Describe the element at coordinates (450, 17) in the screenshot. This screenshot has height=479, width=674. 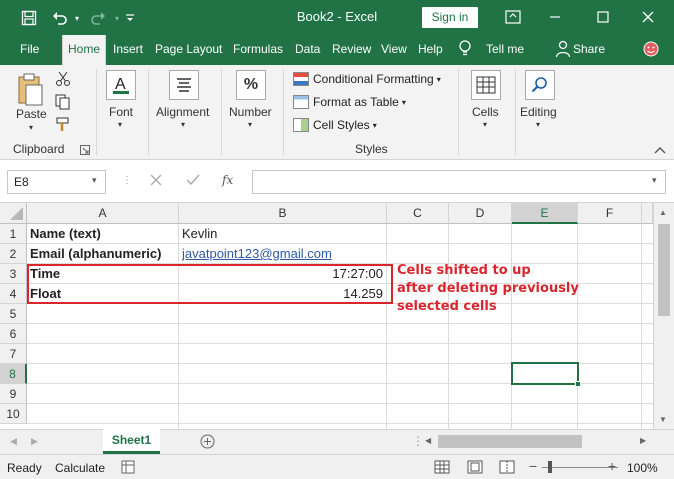
I see `sign-in-button: Sign in` at that location.